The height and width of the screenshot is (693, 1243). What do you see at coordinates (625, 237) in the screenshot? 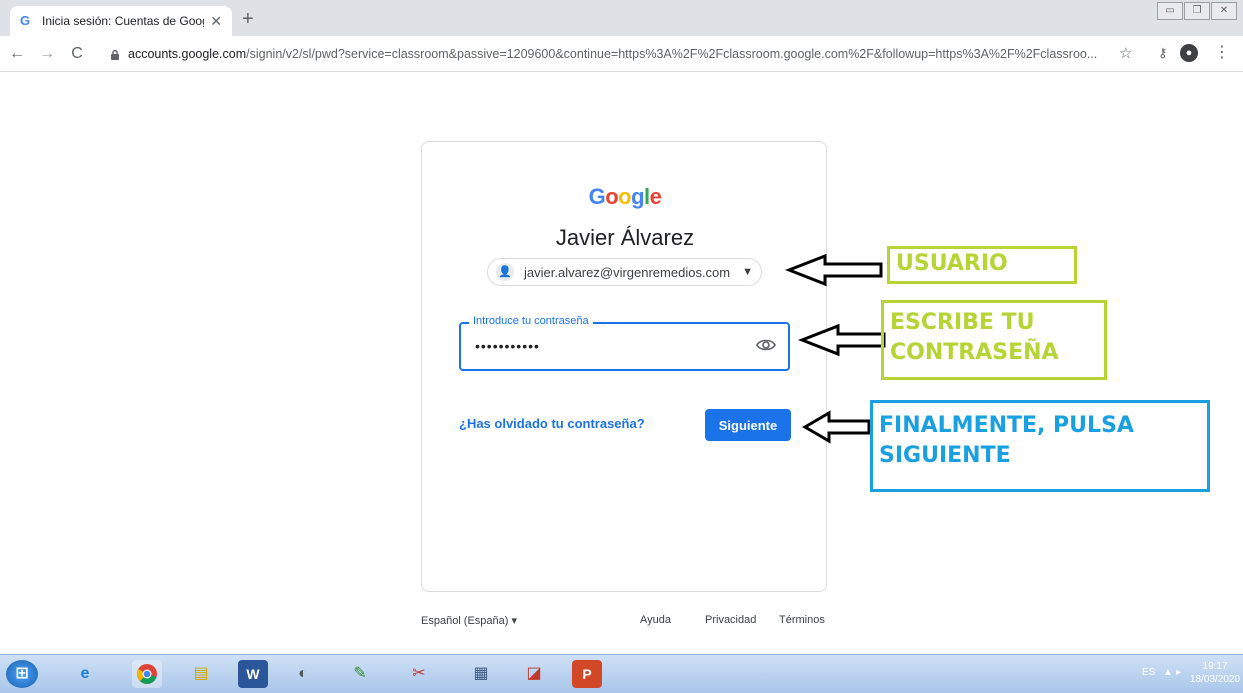
I see `user-name: Javier Álvarez` at bounding box center [625, 237].